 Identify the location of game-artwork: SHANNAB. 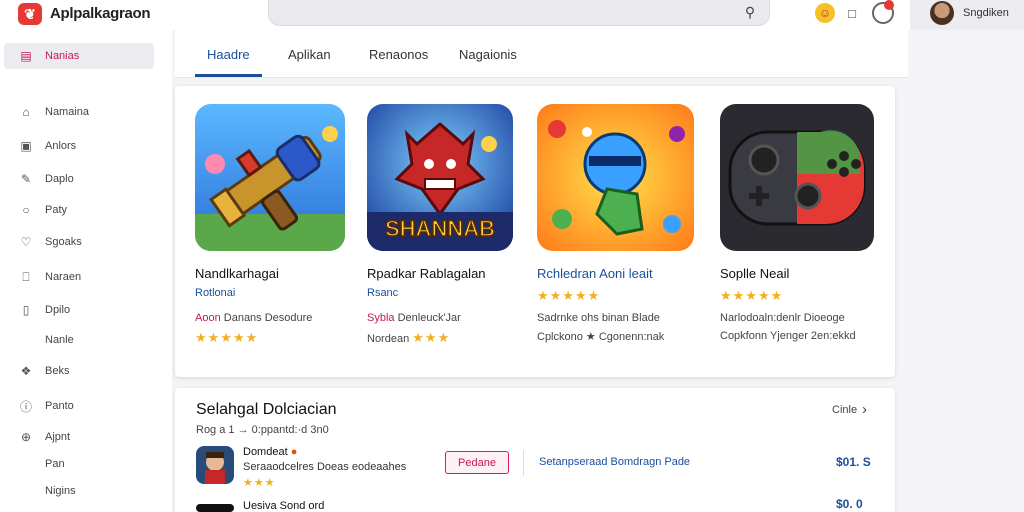
(440, 177).